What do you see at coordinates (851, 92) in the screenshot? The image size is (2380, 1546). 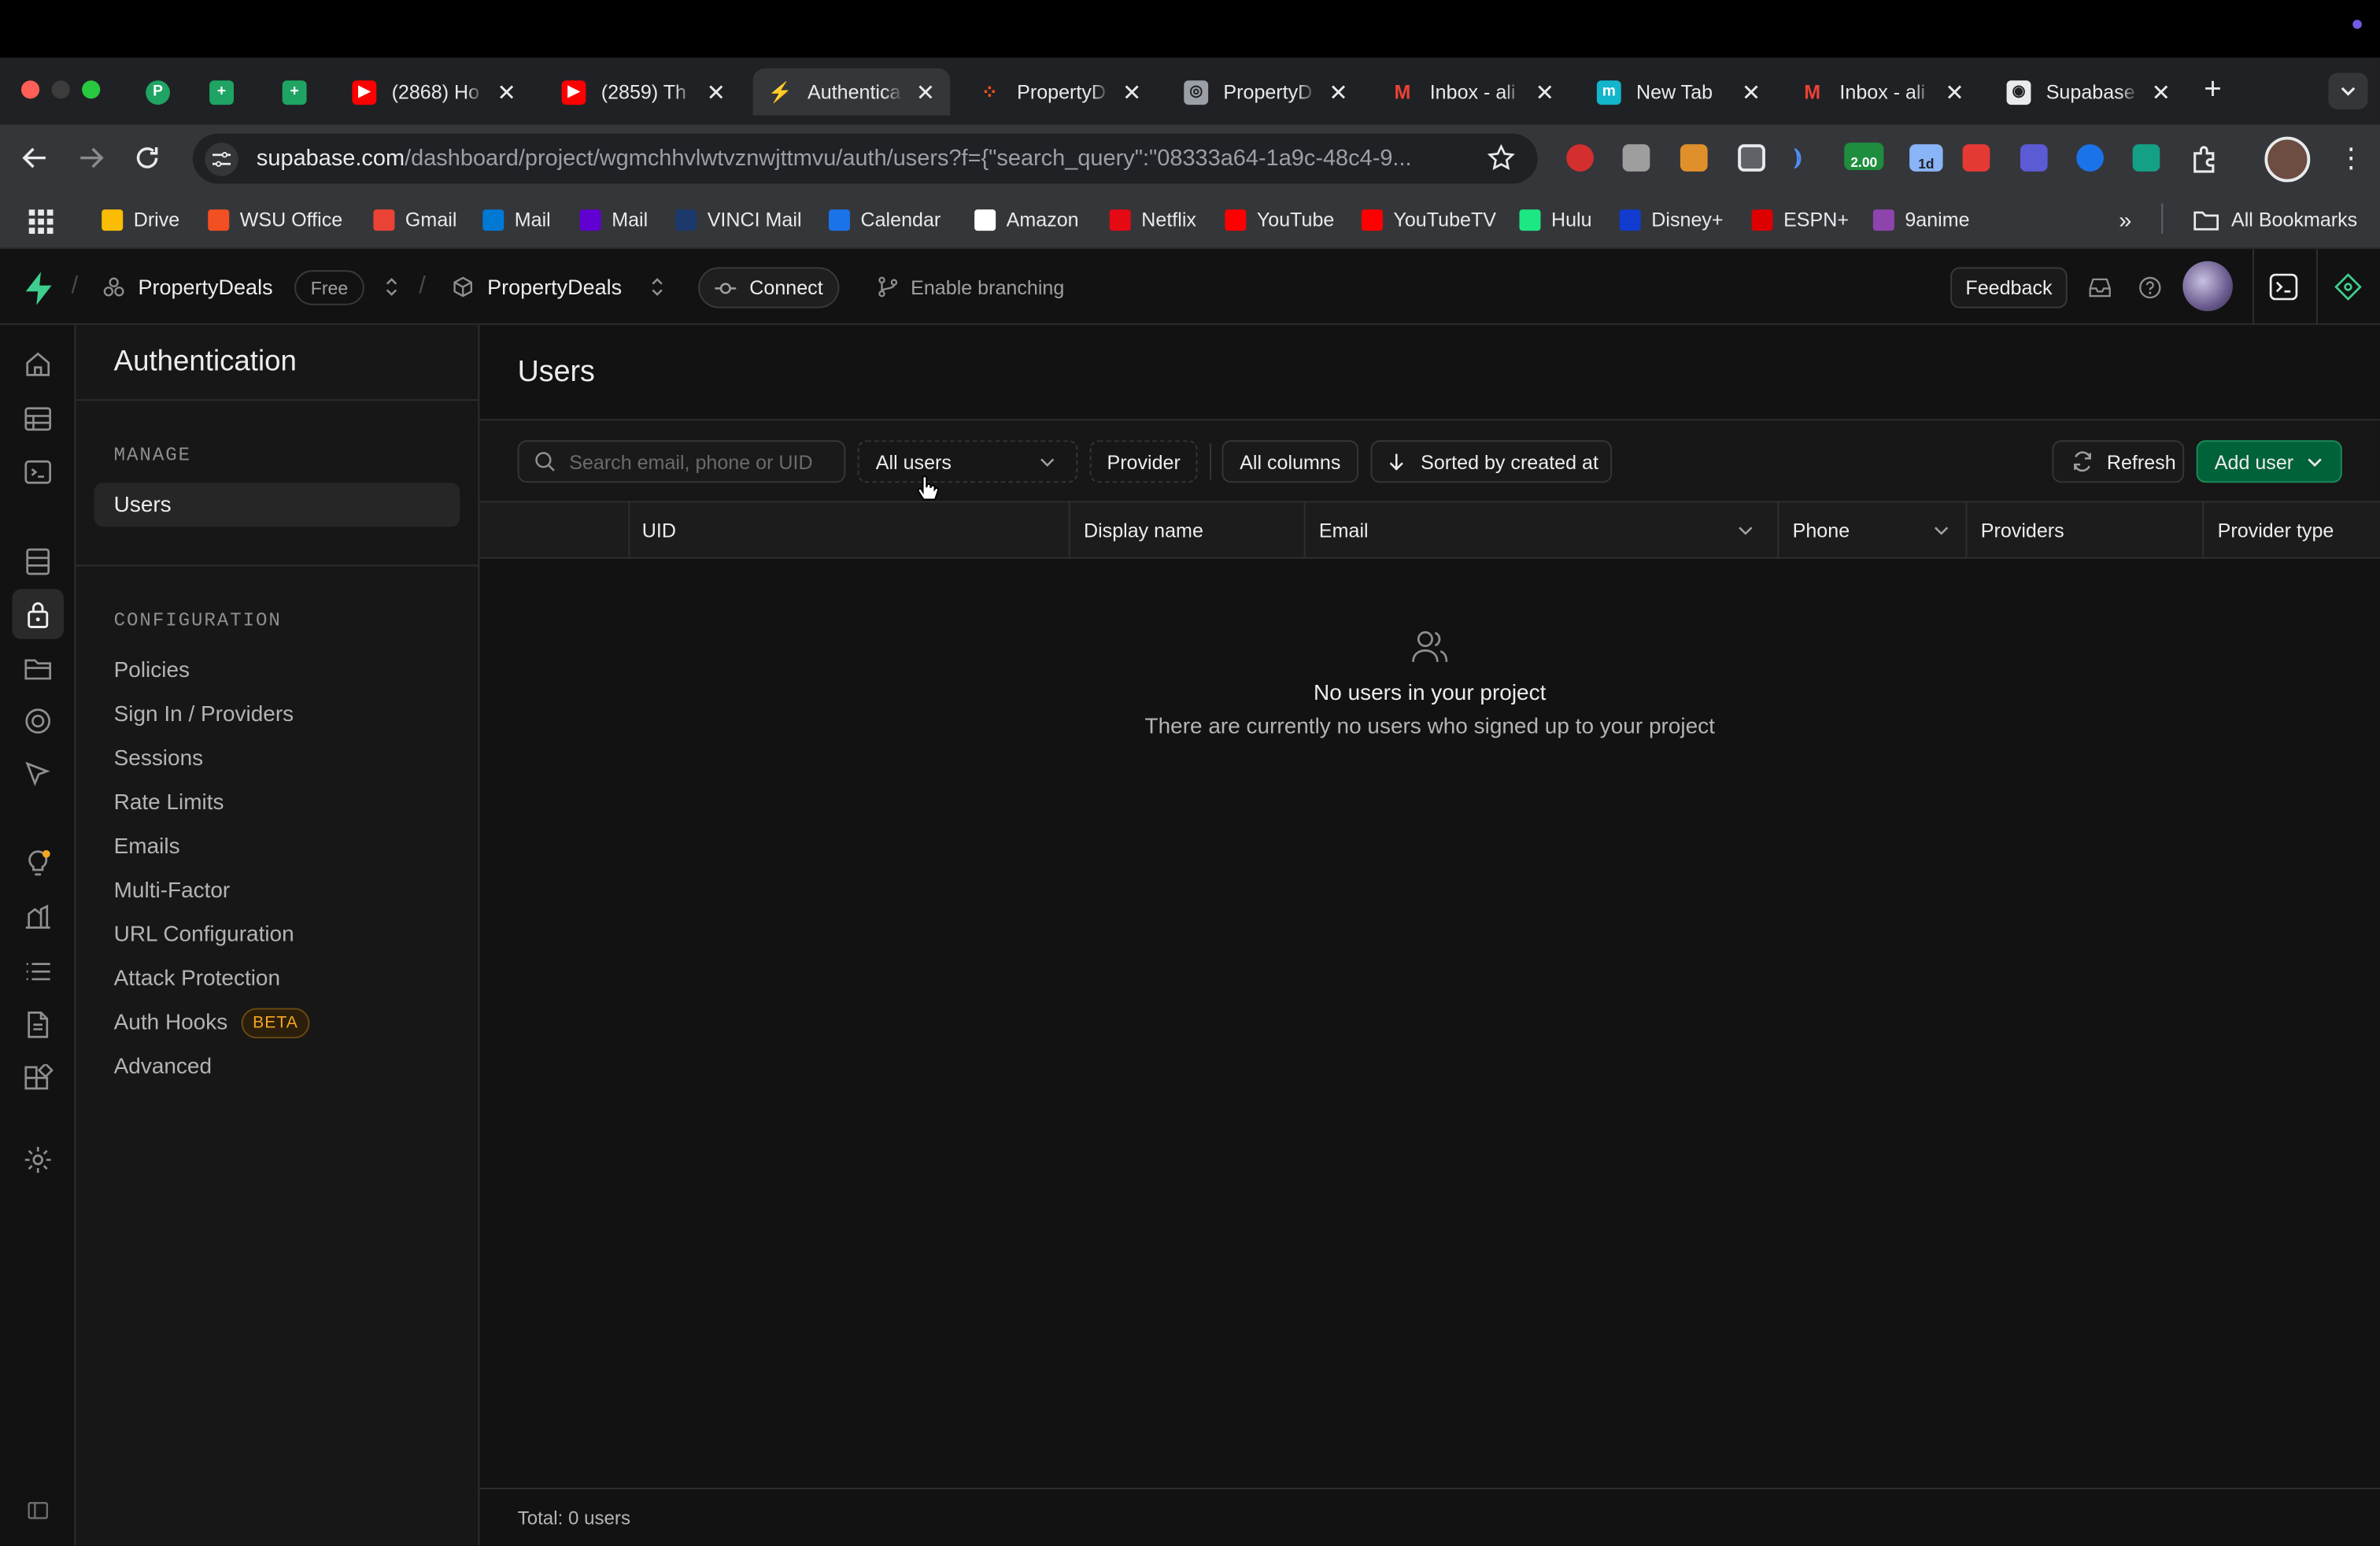 I see `browser-tab: ⚡ Authentica ✕` at bounding box center [851, 92].